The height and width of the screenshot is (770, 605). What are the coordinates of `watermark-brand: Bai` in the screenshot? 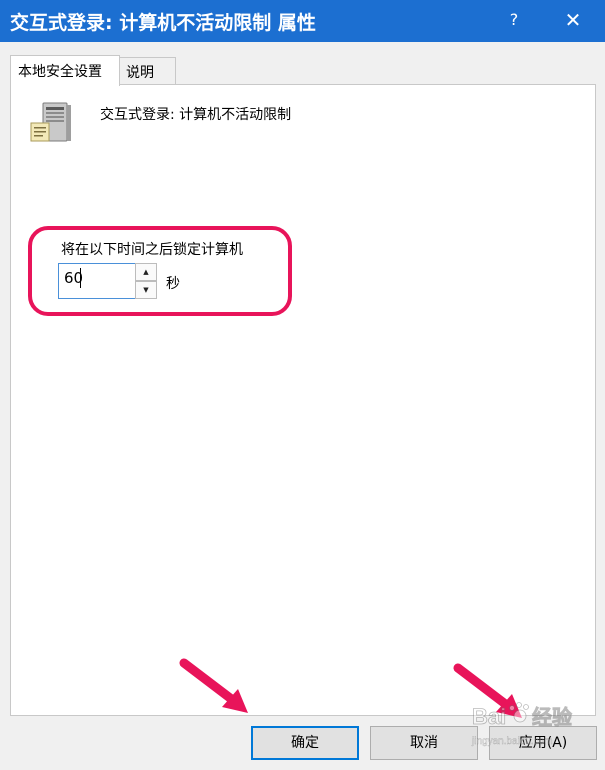 It's located at (489, 716).